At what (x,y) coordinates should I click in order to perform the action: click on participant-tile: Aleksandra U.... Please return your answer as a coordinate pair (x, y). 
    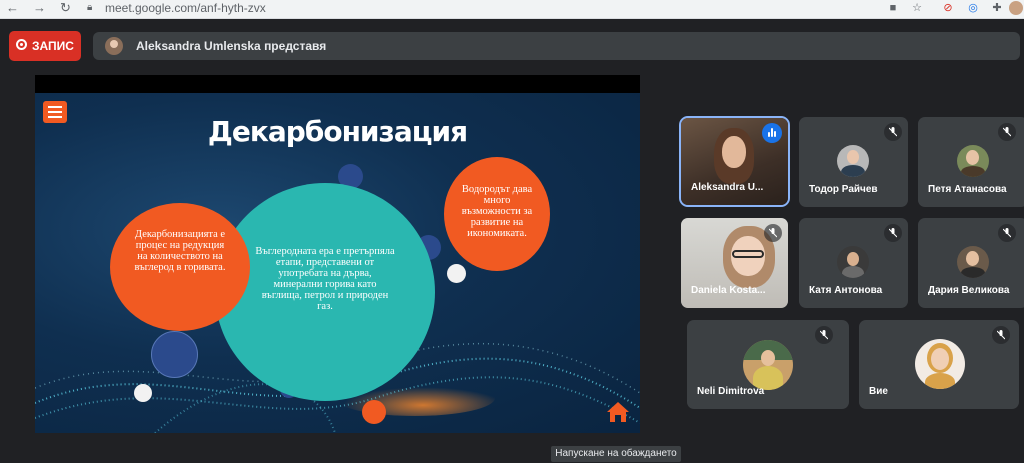
    Looking at the image, I should click on (734, 161).